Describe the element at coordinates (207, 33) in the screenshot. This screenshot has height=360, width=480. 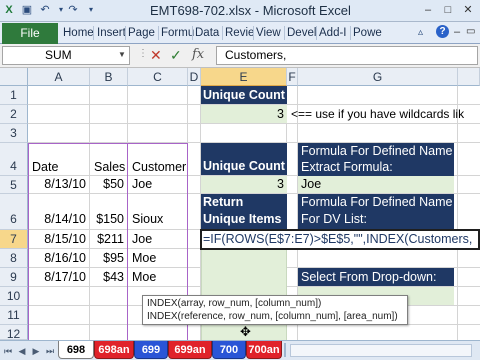
I see `tab-data: Data` at that location.